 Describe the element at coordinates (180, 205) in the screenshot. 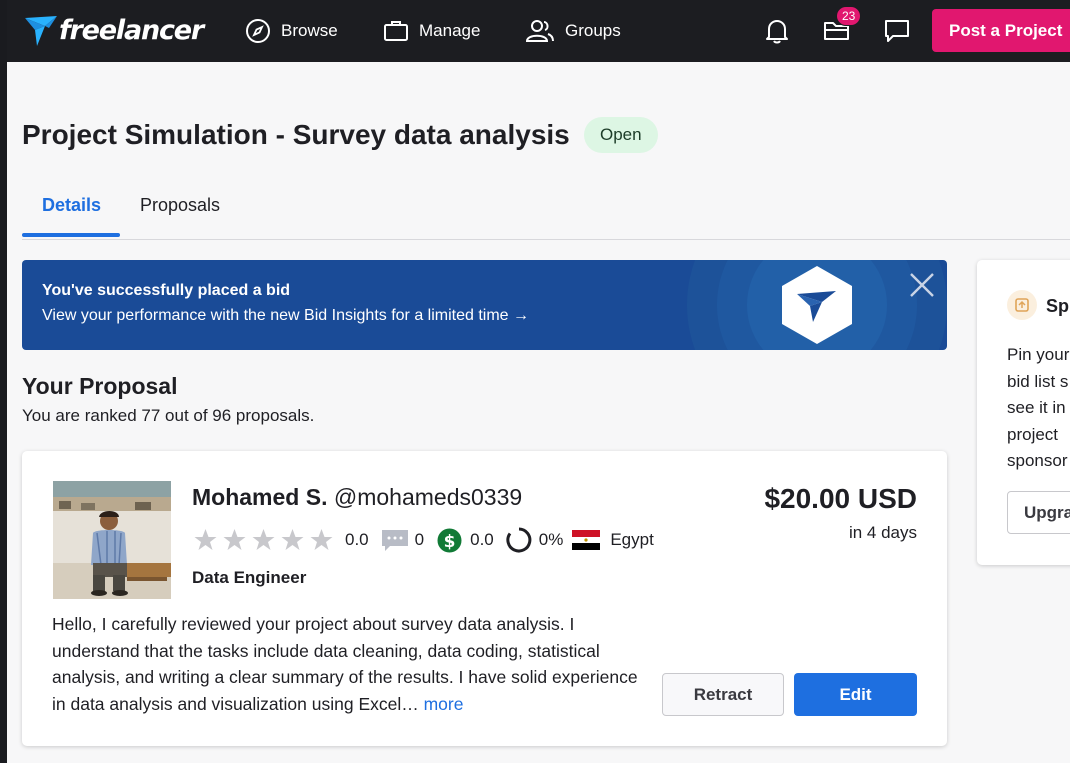

I see `tab-proposals: Proposals` at that location.